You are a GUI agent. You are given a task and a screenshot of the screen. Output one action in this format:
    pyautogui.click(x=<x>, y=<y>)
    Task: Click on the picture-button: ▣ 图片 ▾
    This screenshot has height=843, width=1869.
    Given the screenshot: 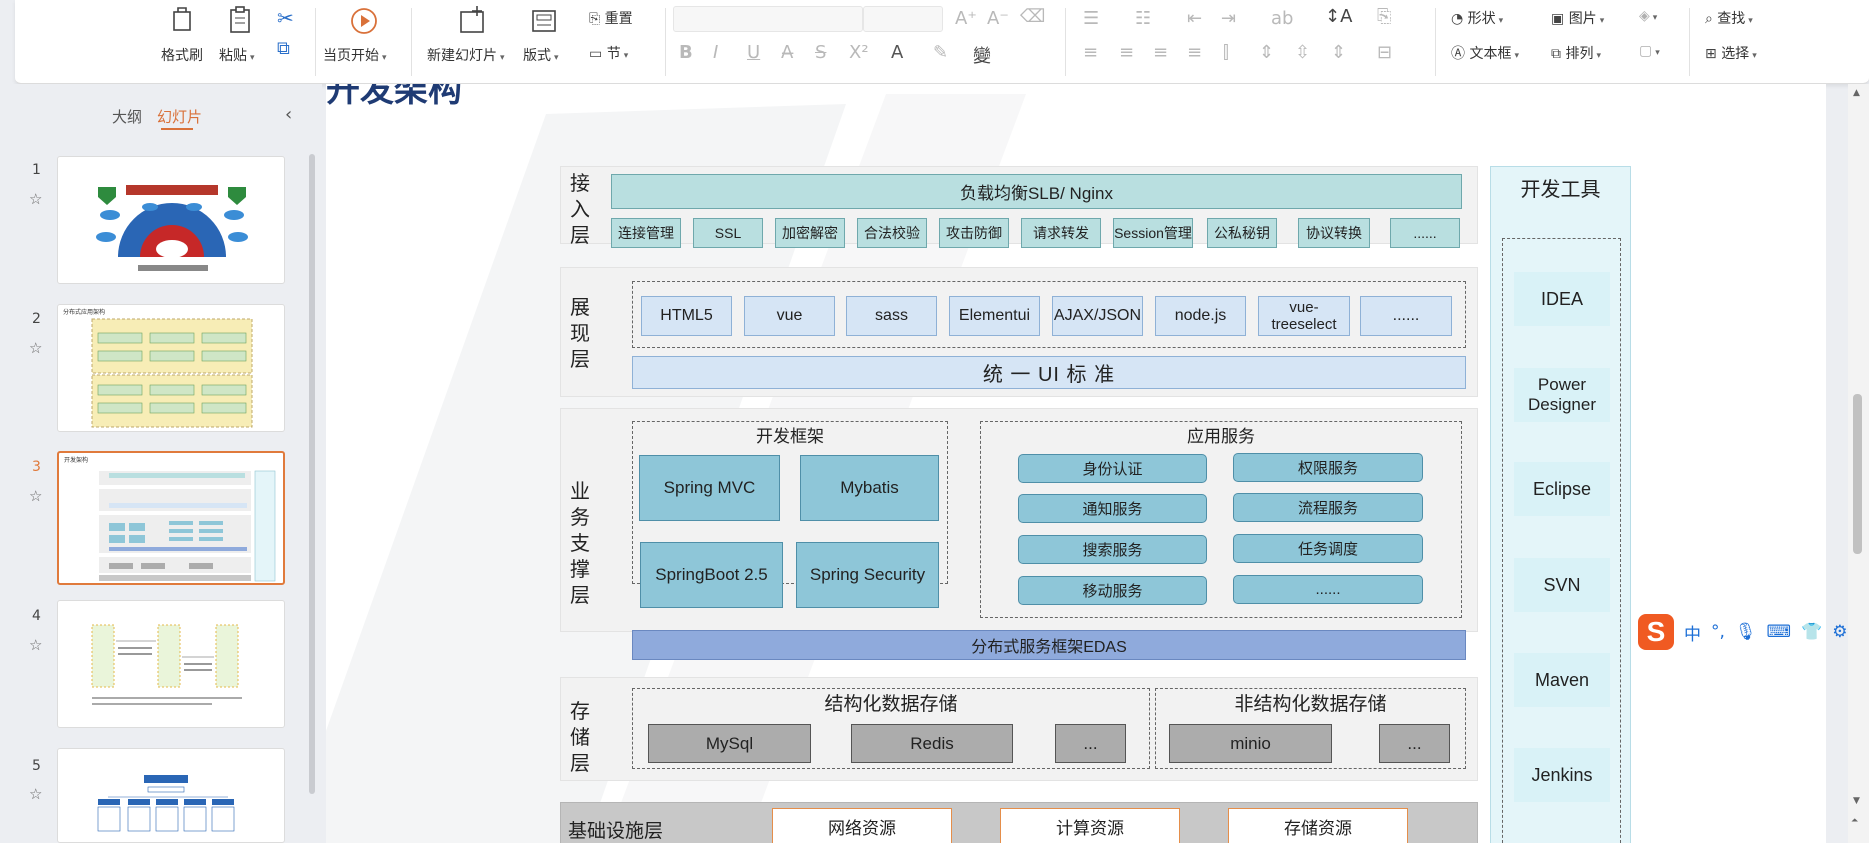 What is the action you would take?
    pyautogui.click(x=1577, y=18)
    